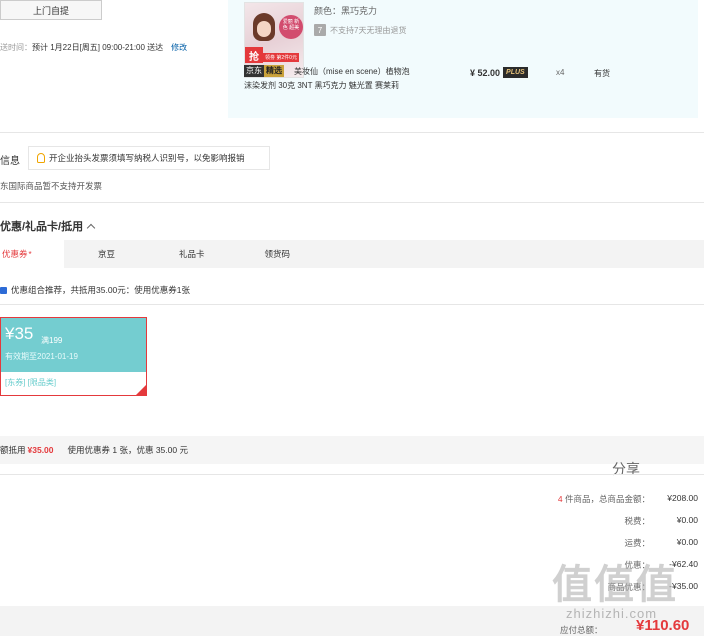 This screenshot has width=704, height=636. What do you see at coordinates (10, 161) in the screenshot?
I see `invoice-label: 信息` at bounding box center [10, 161].